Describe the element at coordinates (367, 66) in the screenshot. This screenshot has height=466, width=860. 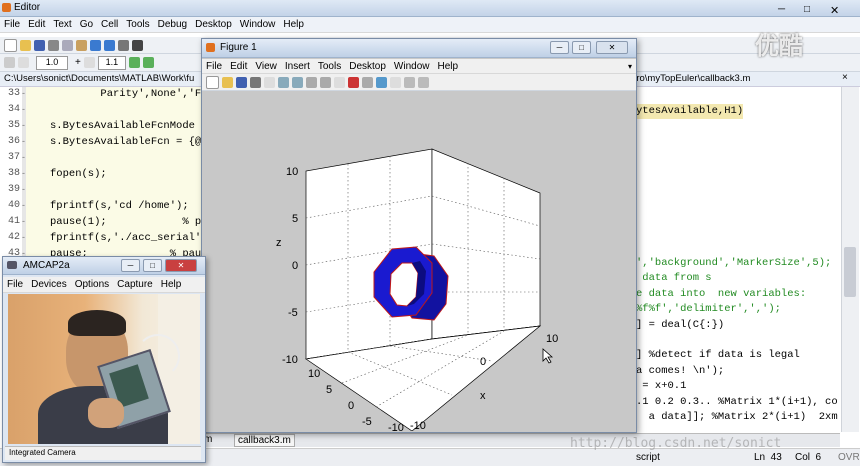
I see `fig-menu-desktop: Desktop` at that location.